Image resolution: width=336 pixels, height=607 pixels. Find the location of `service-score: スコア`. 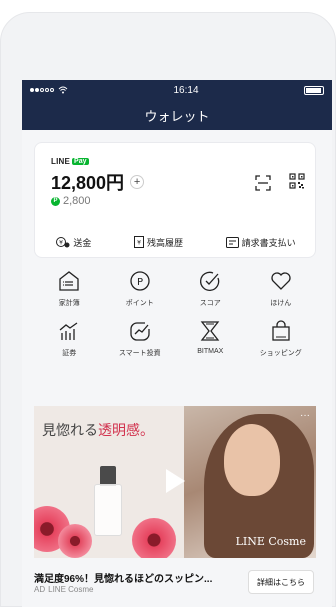

service-score: スコア is located at coordinates (210, 289).